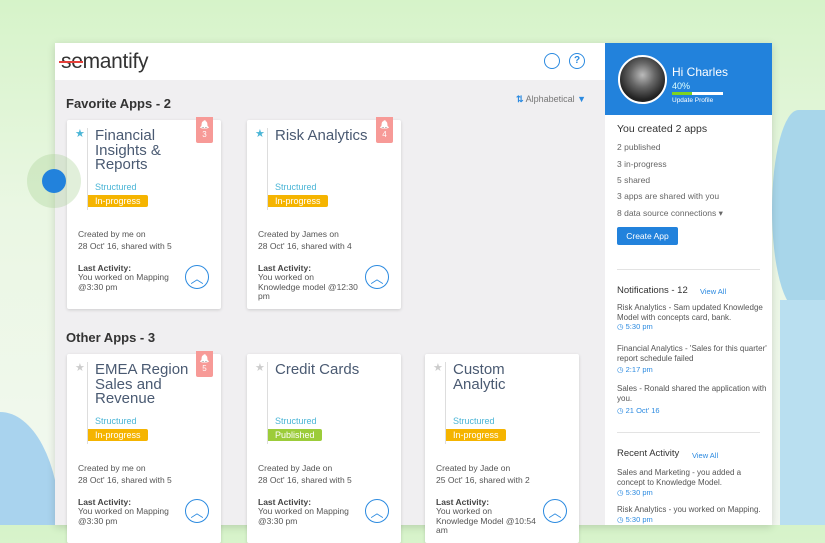  What do you see at coordinates (692, 510) in the screenshot?
I see `activity-text: Risk Analytics - you worked on Mapping.` at bounding box center [692, 510].